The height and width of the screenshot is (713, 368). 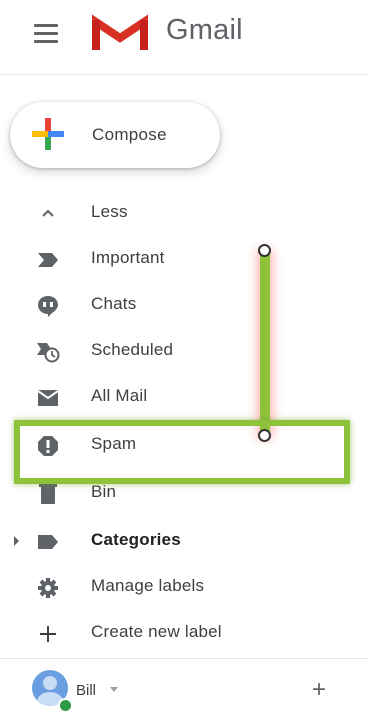 What do you see at coordinates (48, 306) in the screenshot?
I see `chat-icon` at bounding box center [48, 306].